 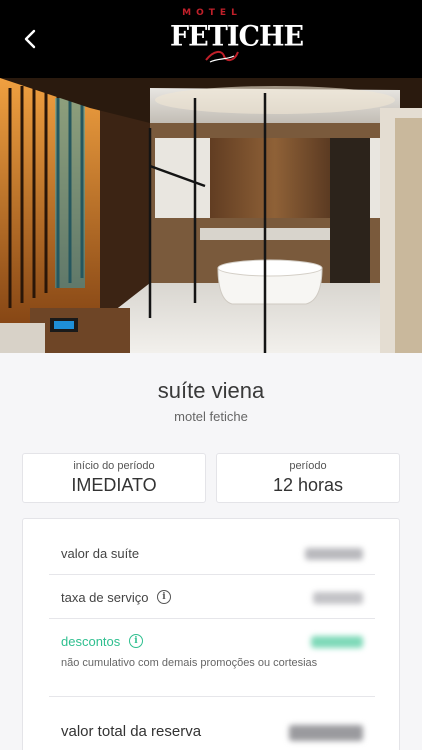 I want to click on period-box: período 12 horas, so click(x=308, y=478).